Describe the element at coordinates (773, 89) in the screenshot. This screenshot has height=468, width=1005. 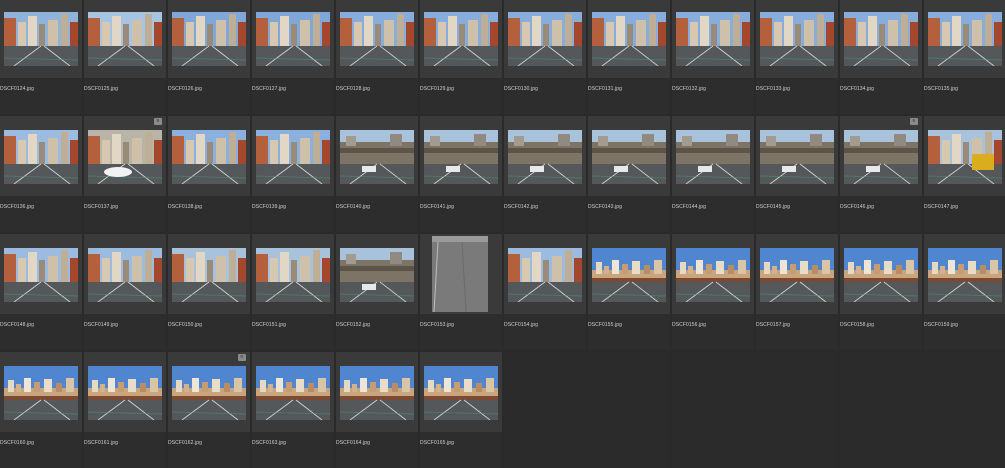
I see `file-name-label: DSCF0133.jpg` at that location.